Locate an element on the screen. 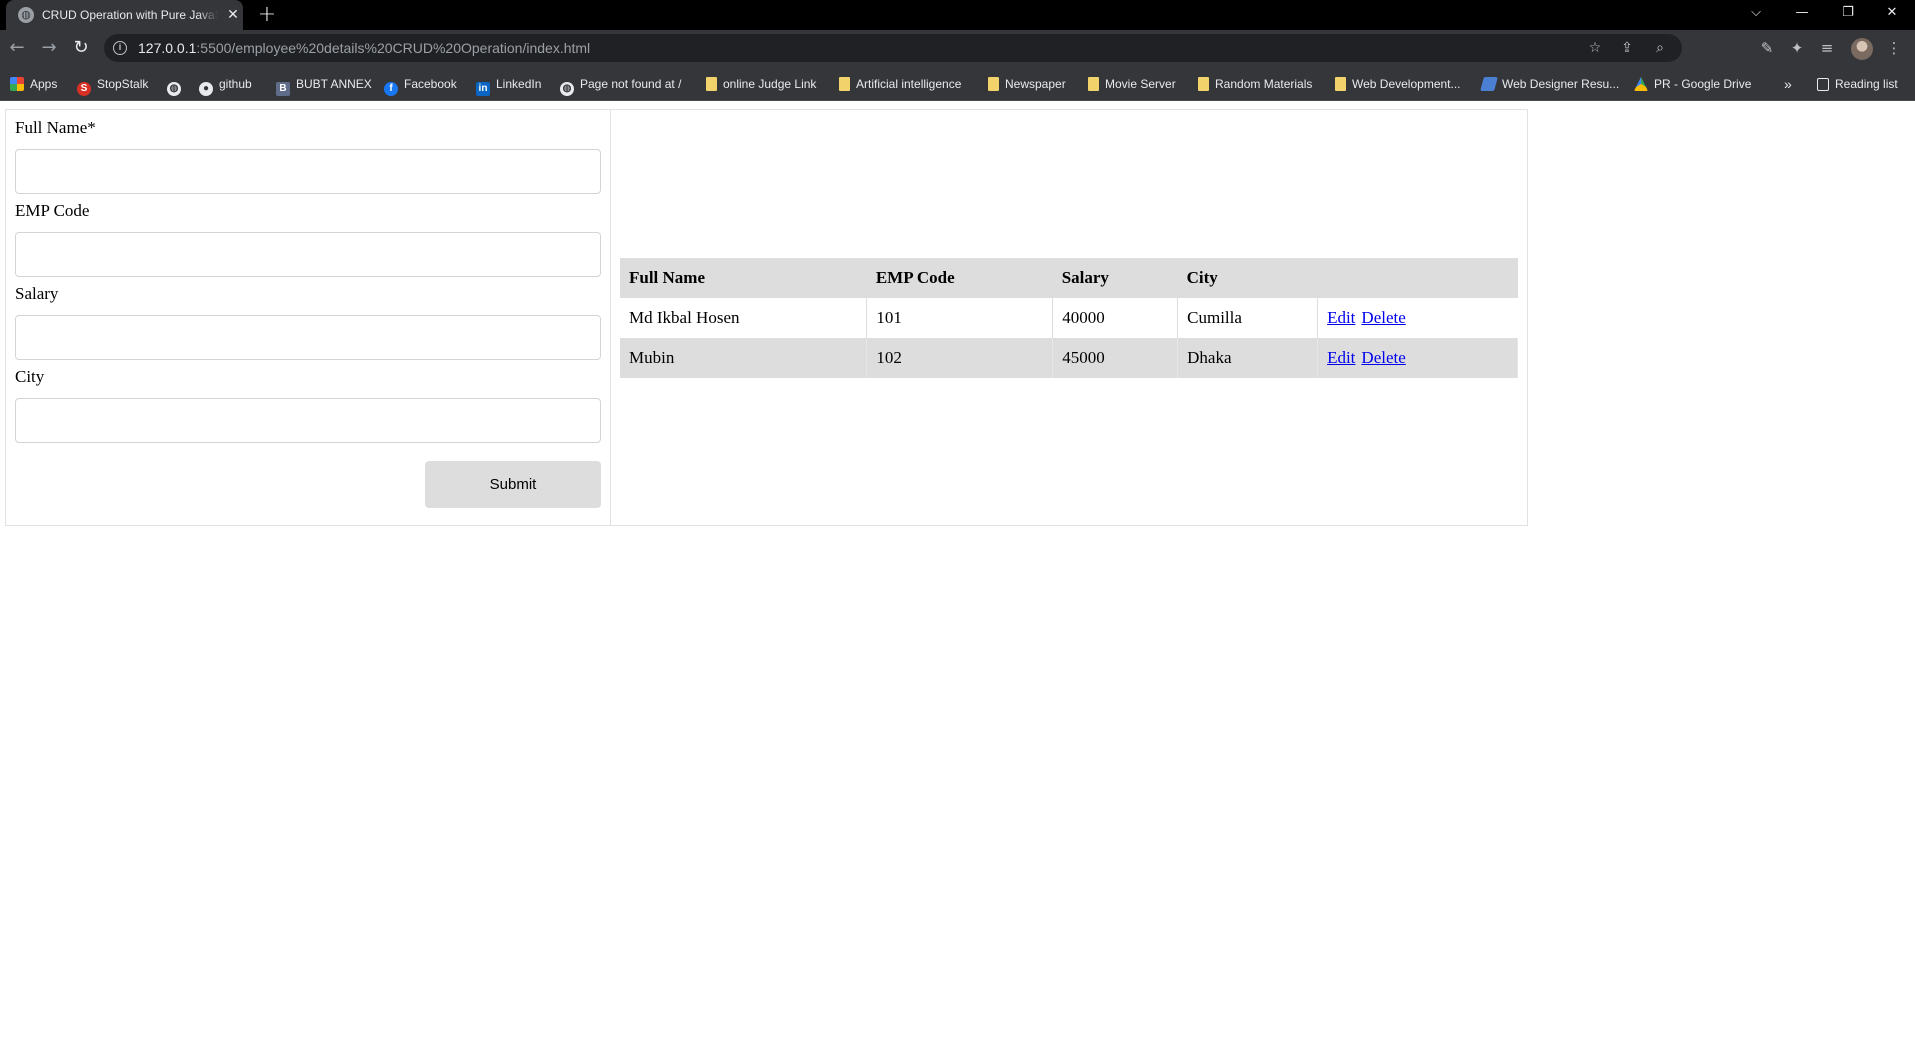  menu-kebab-icon: ⋮ is located at coordinates (1894, 48).